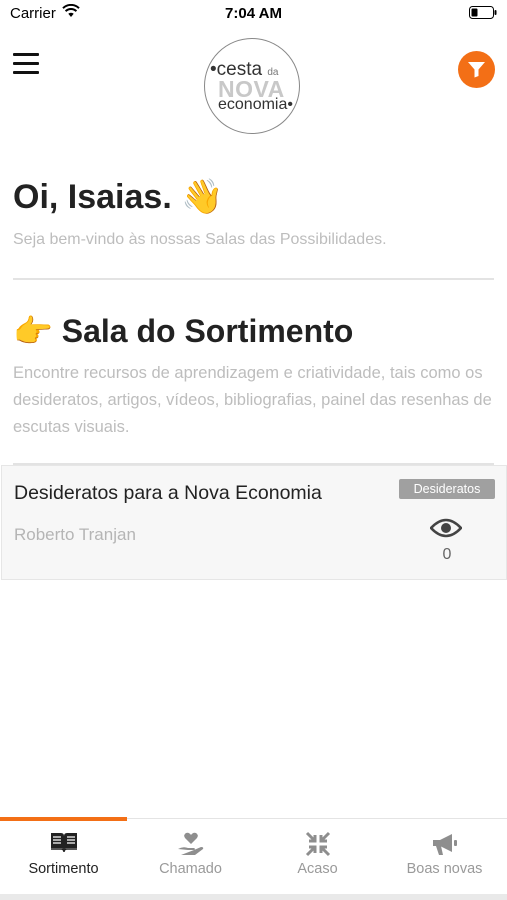  Describe the element at coordinates (317, 844) in the screenshot. I see `arrows-converge-icon` at that location.